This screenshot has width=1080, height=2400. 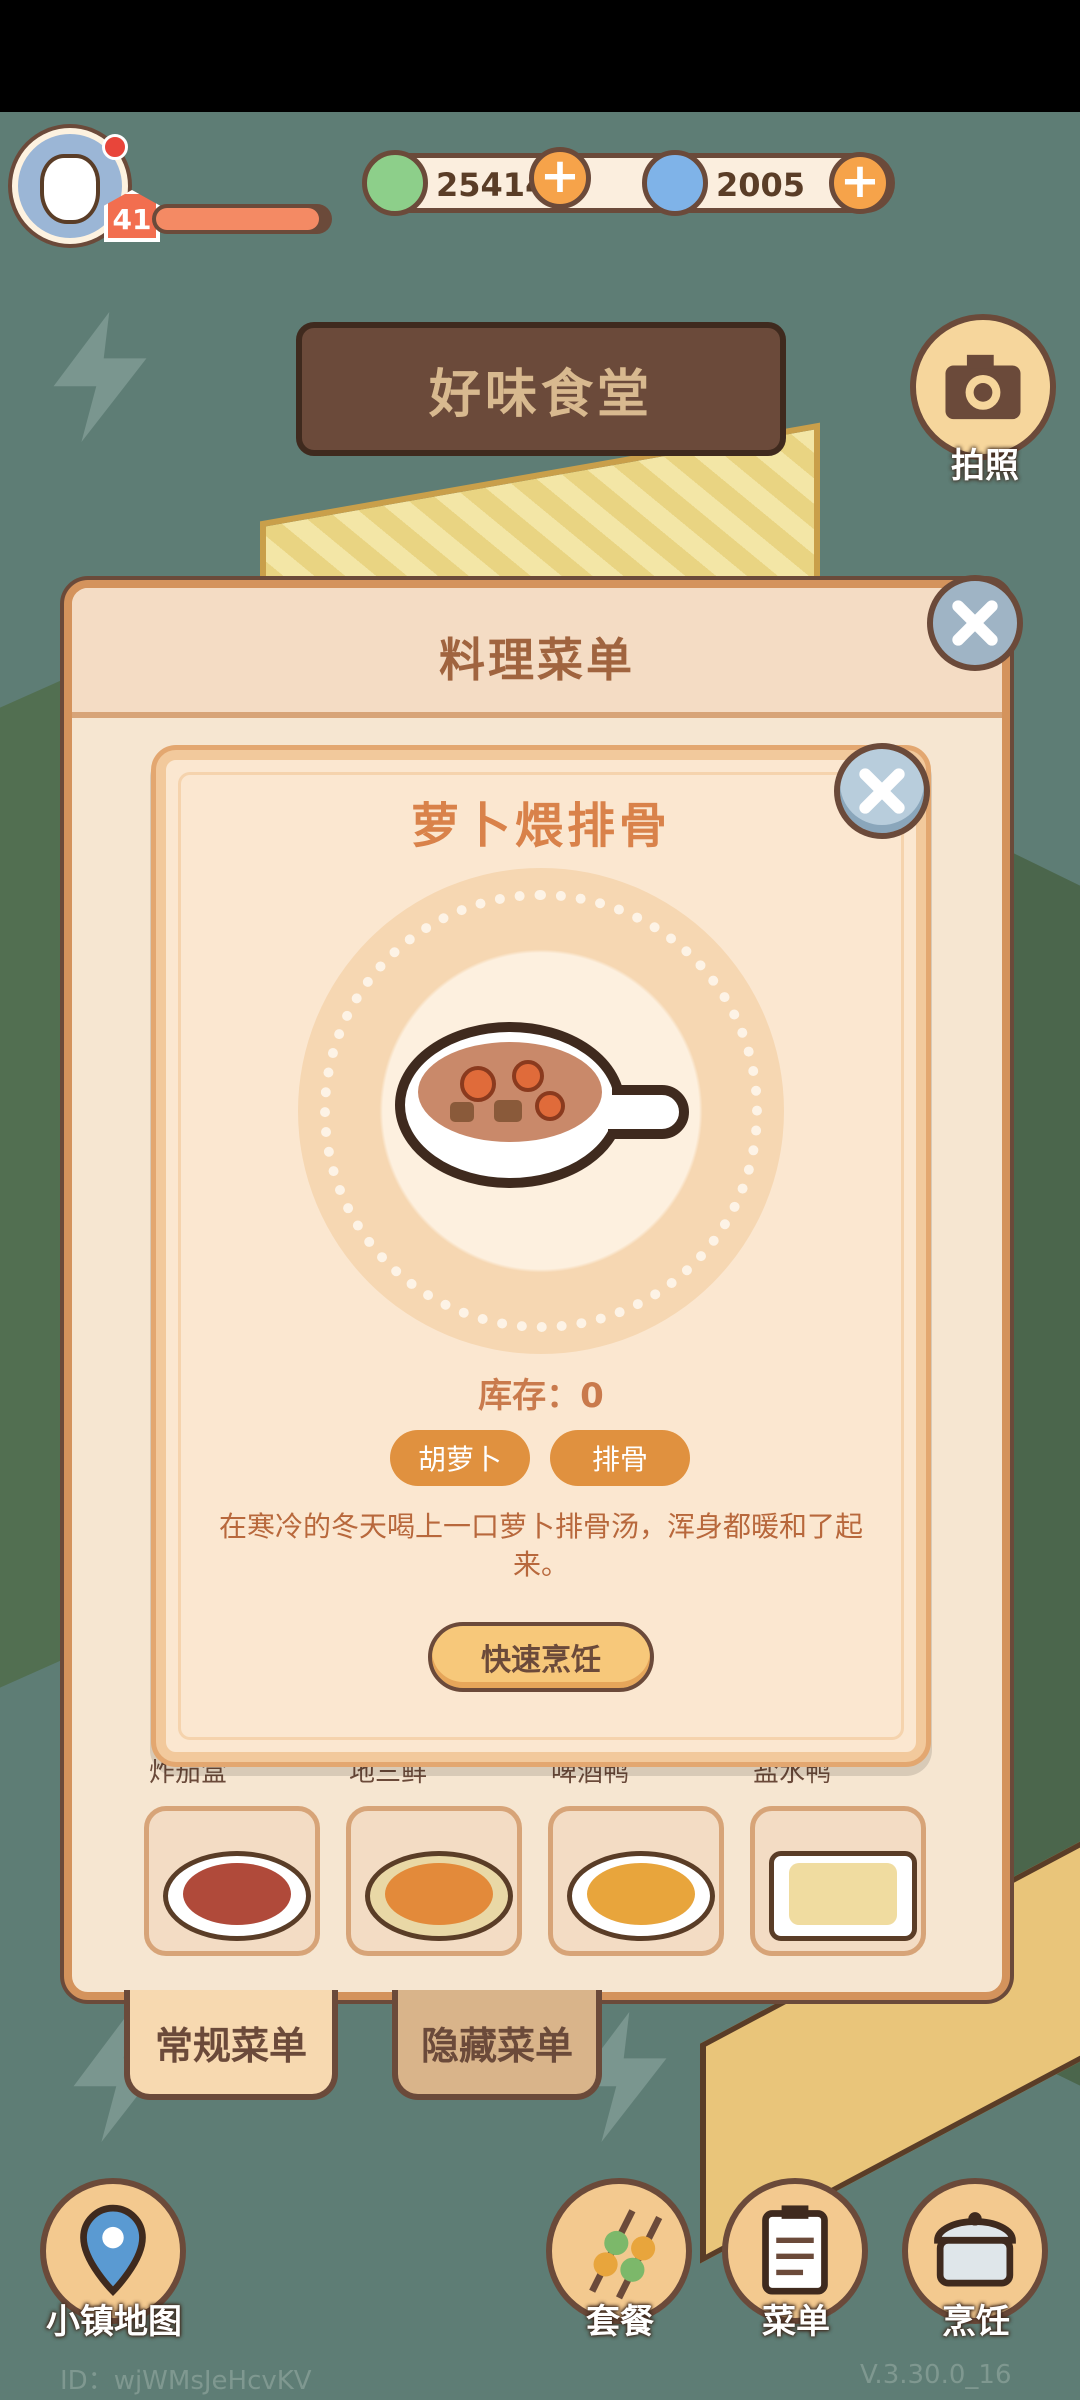 I want to click on clover-wrap: +, so click(x=483, y=180).